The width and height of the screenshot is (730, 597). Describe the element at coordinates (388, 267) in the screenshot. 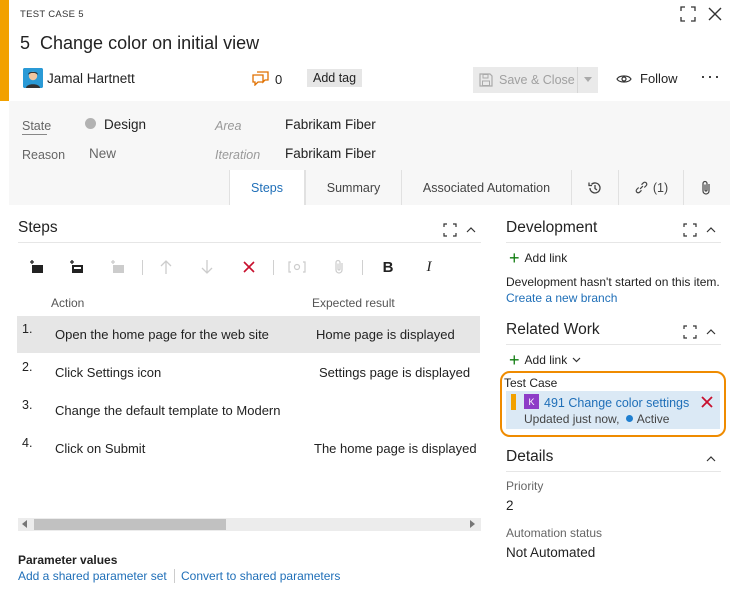

I see `bold-button: B` at that location.